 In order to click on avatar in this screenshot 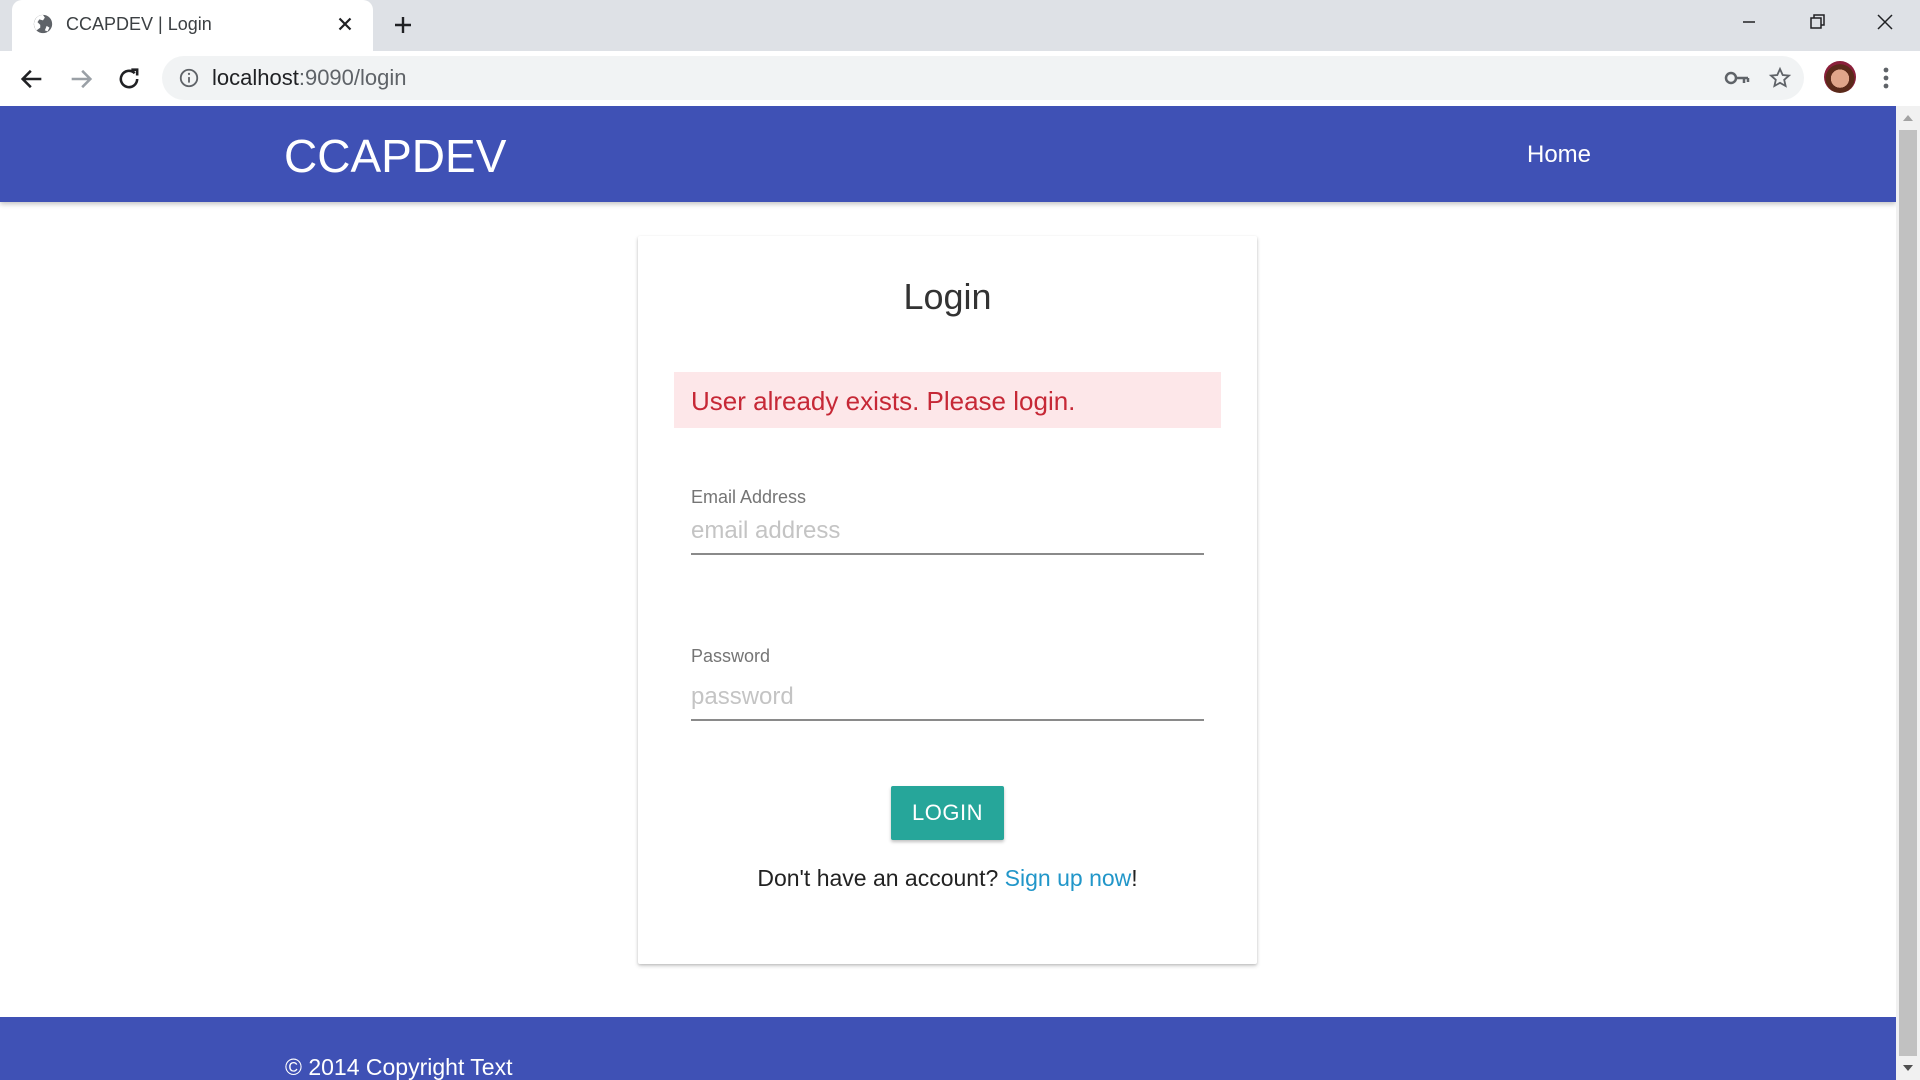, I will do `click(1840, 77)`.